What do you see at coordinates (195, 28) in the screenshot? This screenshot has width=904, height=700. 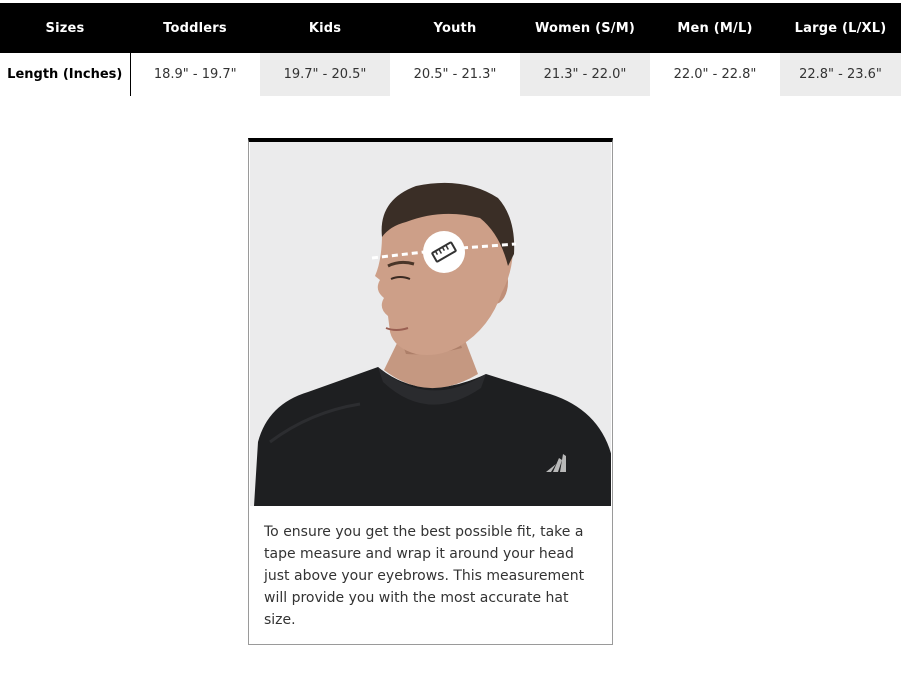 I see `header-toddlers: Toddlers` at bounding box center [195, 28].